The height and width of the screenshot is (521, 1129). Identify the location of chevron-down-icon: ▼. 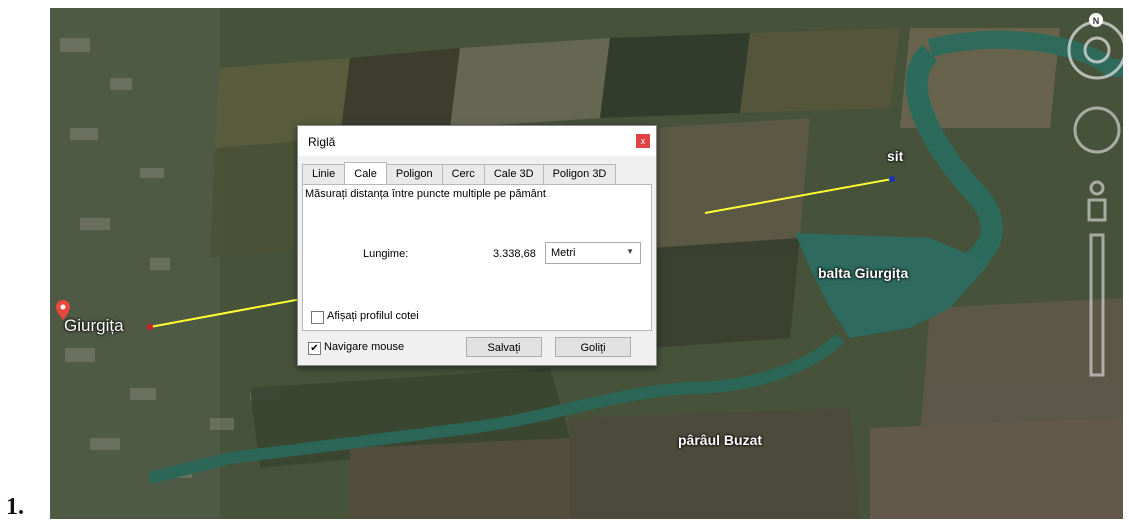
(630, 251).